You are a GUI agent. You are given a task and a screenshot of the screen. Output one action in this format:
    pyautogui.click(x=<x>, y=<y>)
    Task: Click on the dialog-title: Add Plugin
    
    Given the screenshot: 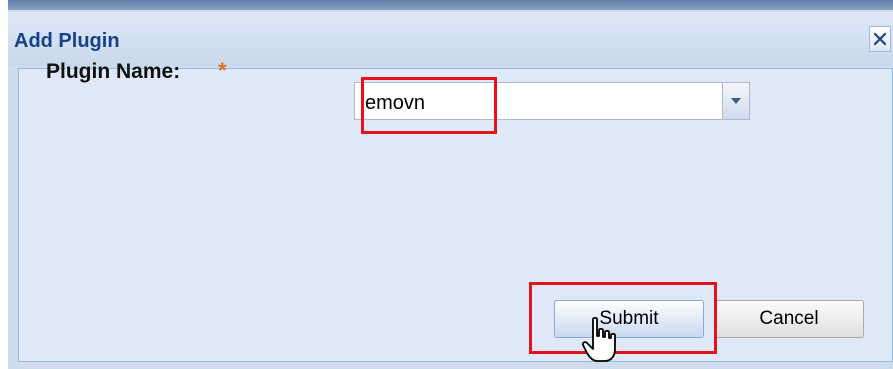 What is the action you would take?
    pyautogui.click(x=67, y=41)
    